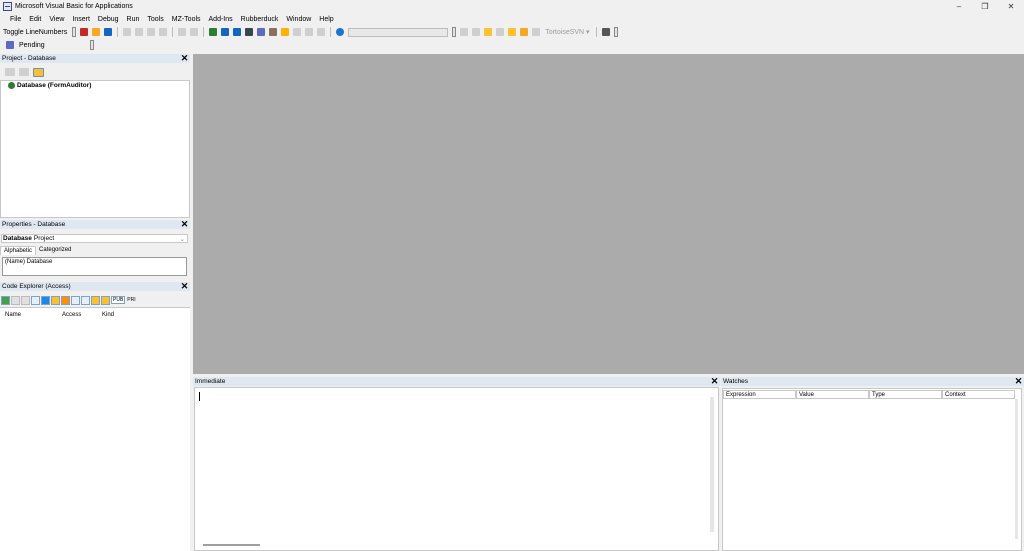 The image size is (1024, 551). Describe the element at coordinates (184, 58) in the screenshot. I see `close-project-icon: ✕` at that location.